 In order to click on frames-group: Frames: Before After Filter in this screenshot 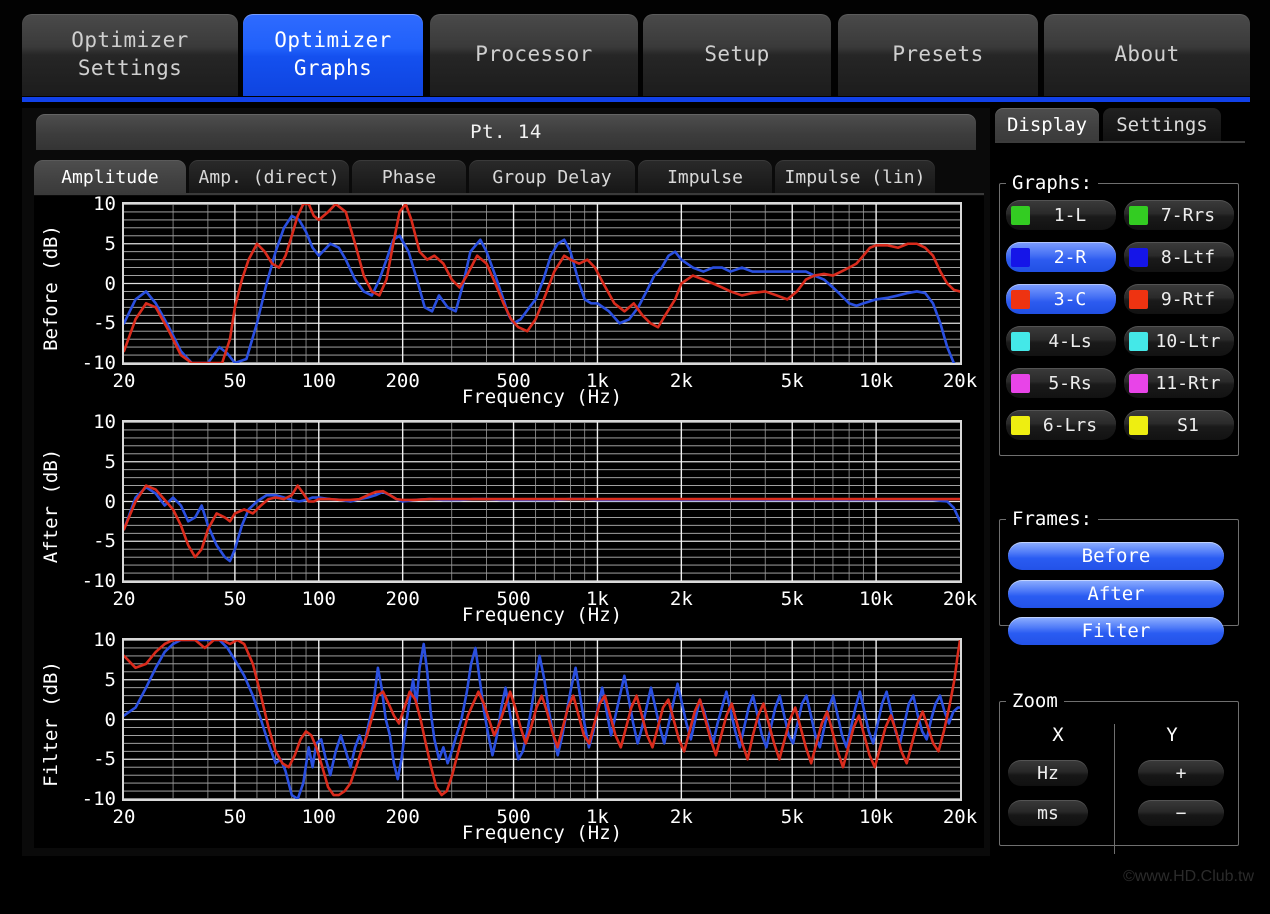, I will do `click(1119, 576)`.